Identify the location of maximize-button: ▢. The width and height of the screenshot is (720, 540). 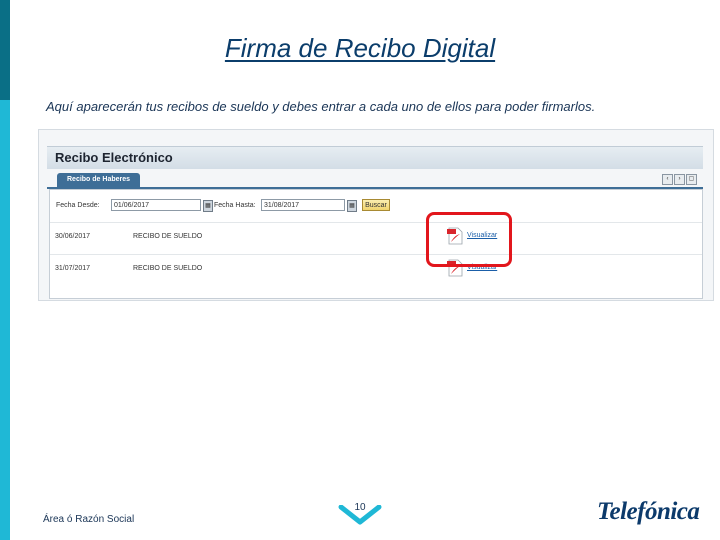
(691, 179).